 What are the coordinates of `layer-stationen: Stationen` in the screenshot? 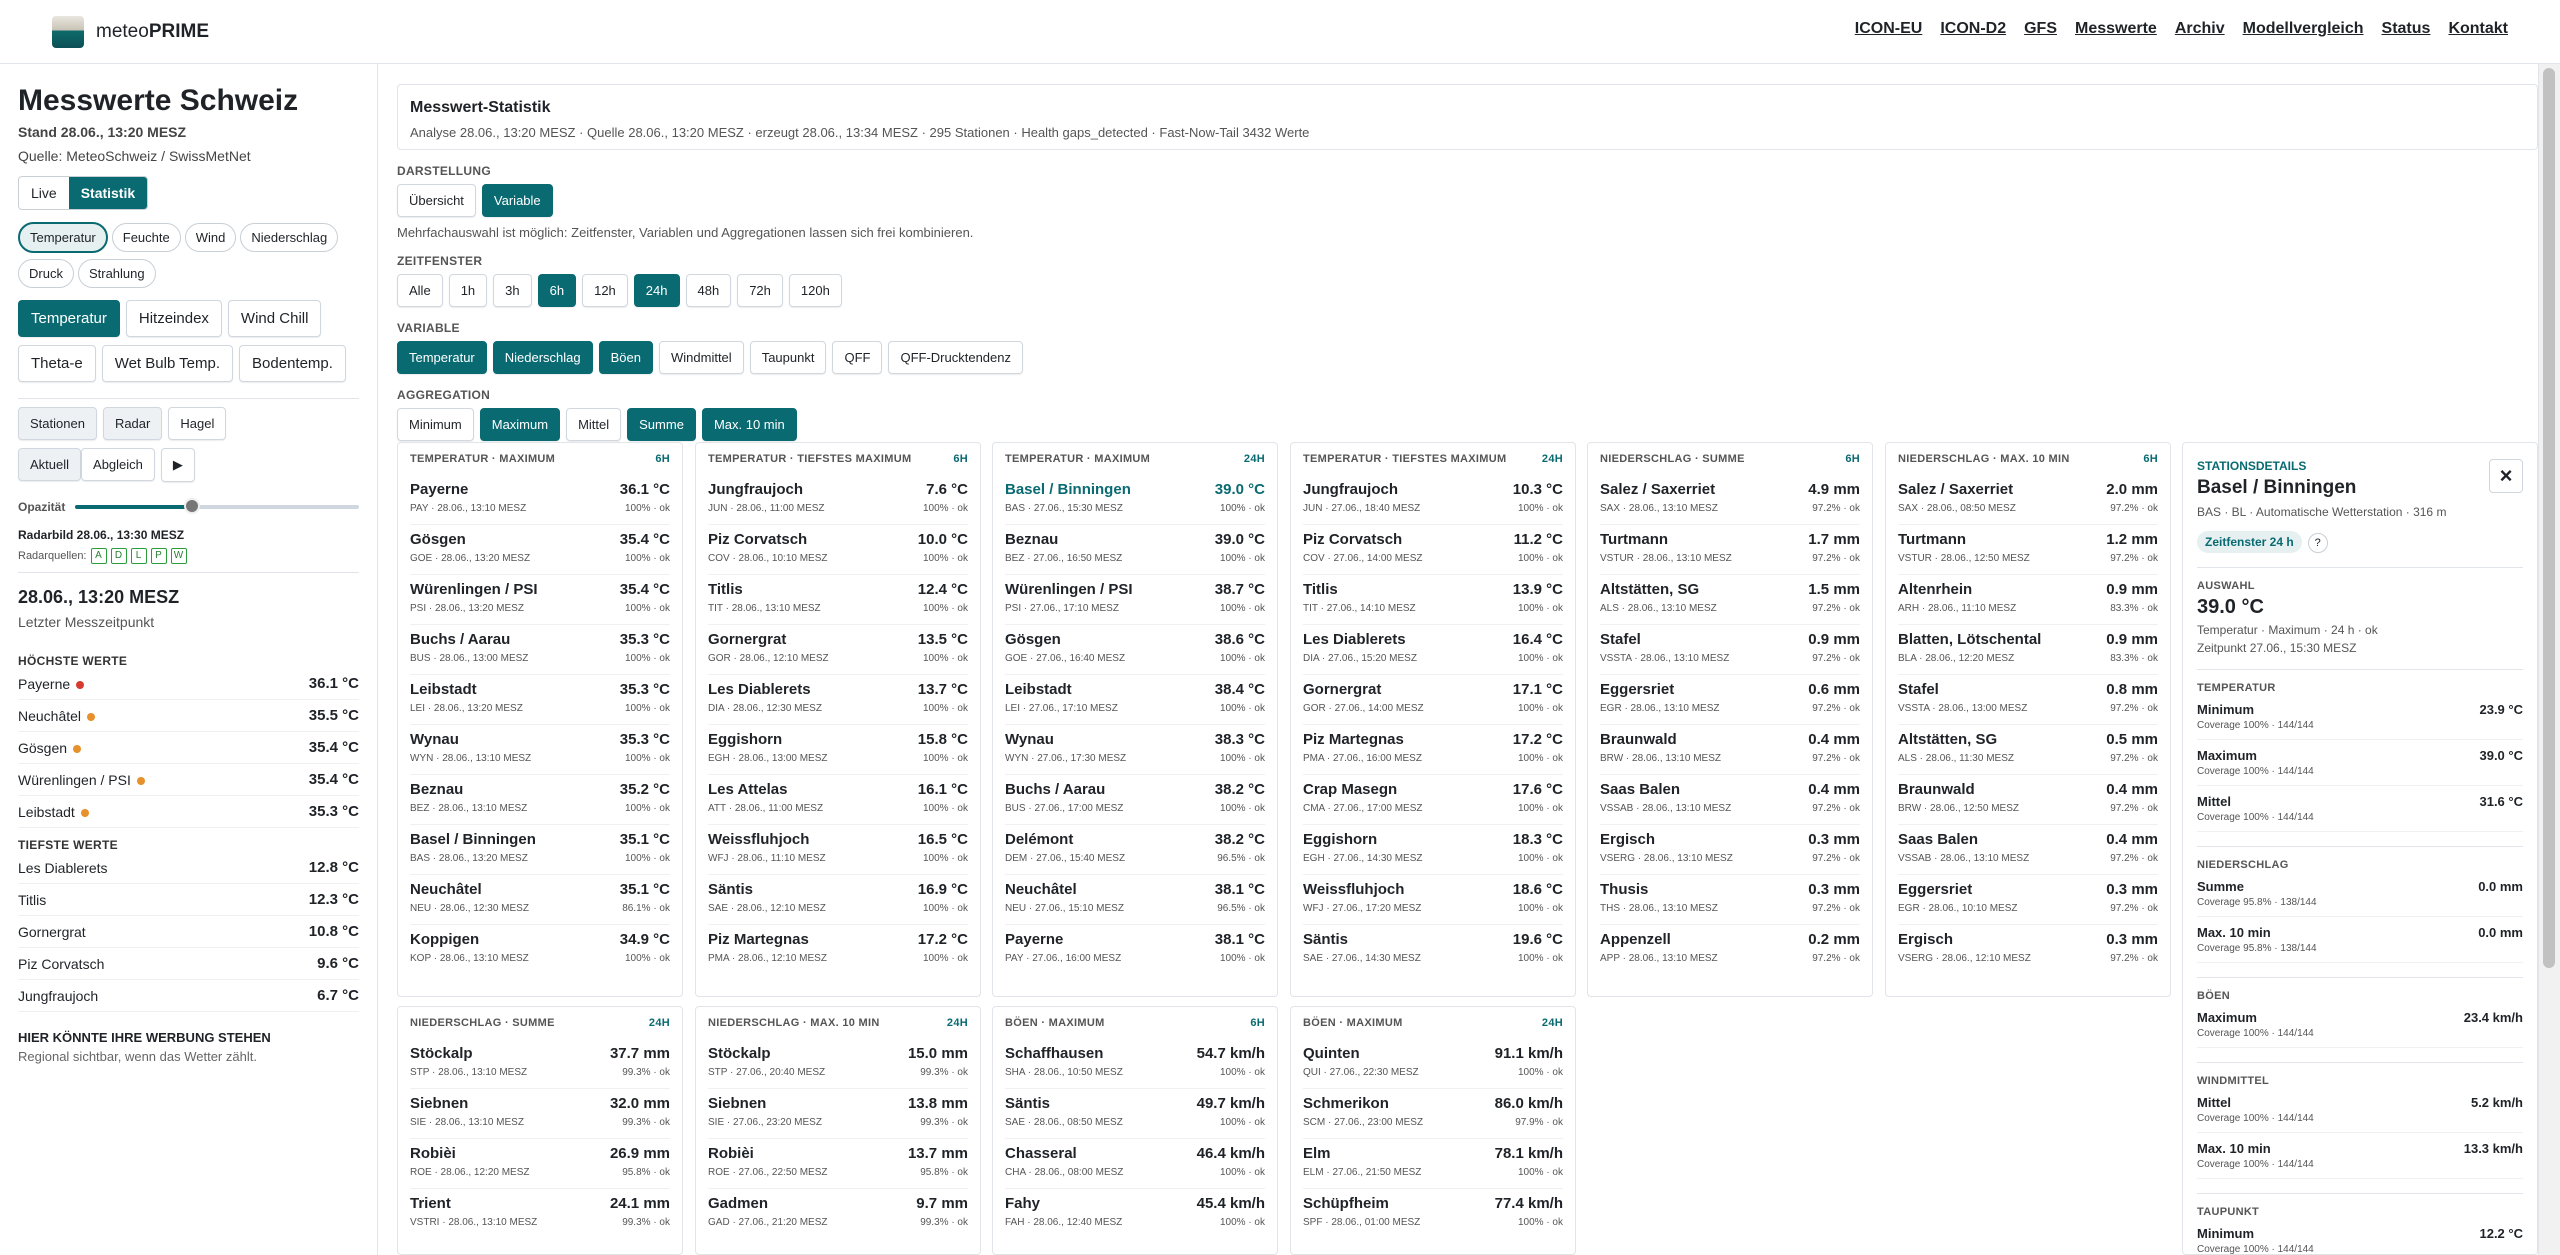 It's located at (57, 423).